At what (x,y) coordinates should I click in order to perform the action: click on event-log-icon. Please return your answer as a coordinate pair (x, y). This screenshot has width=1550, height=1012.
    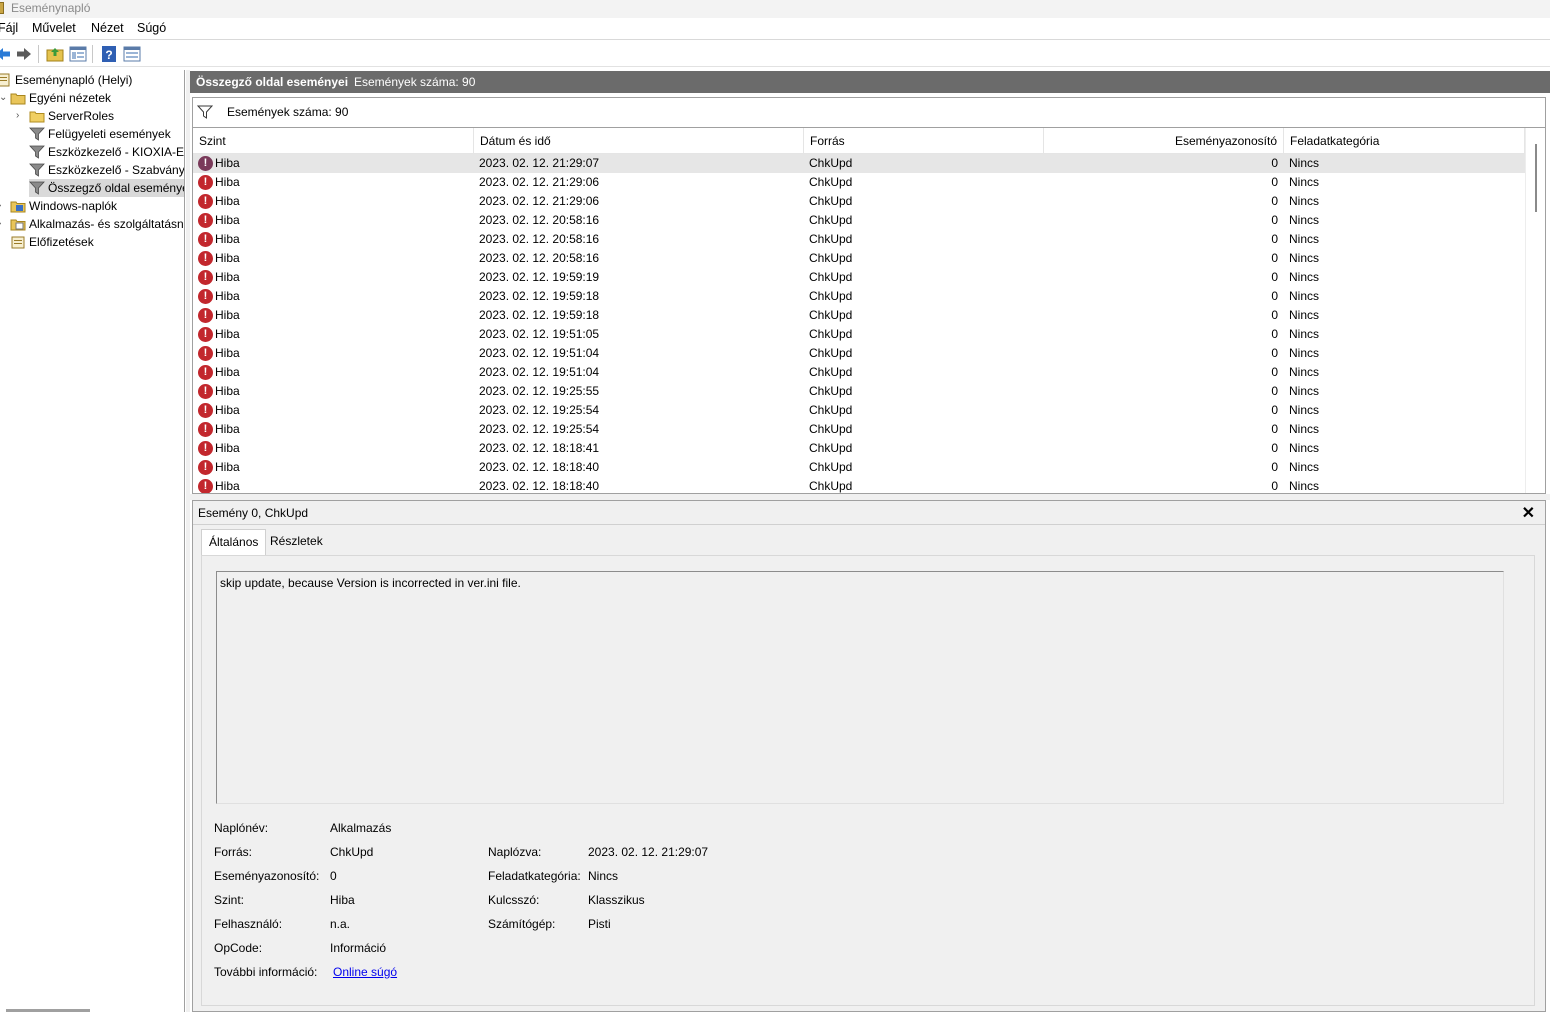
    Looking at the image, I should click on (5, 80).